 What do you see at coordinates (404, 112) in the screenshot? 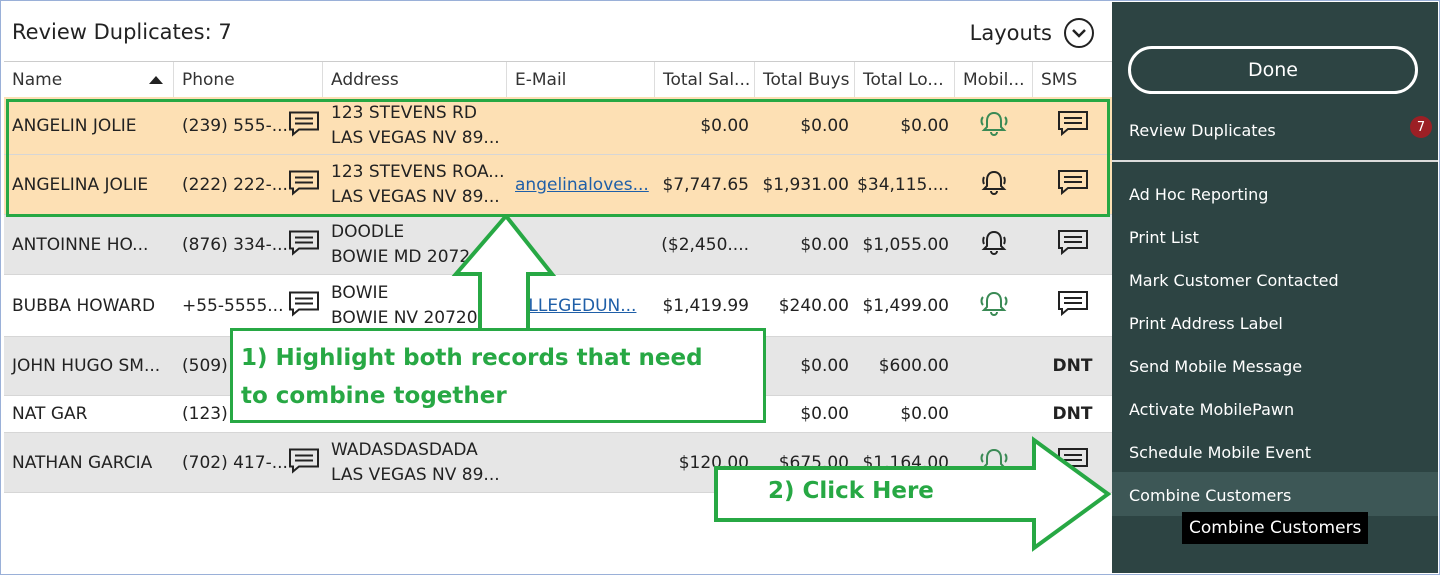
I see `address-line1: 123 STEVENS RD` at bounding box center [404, 112].